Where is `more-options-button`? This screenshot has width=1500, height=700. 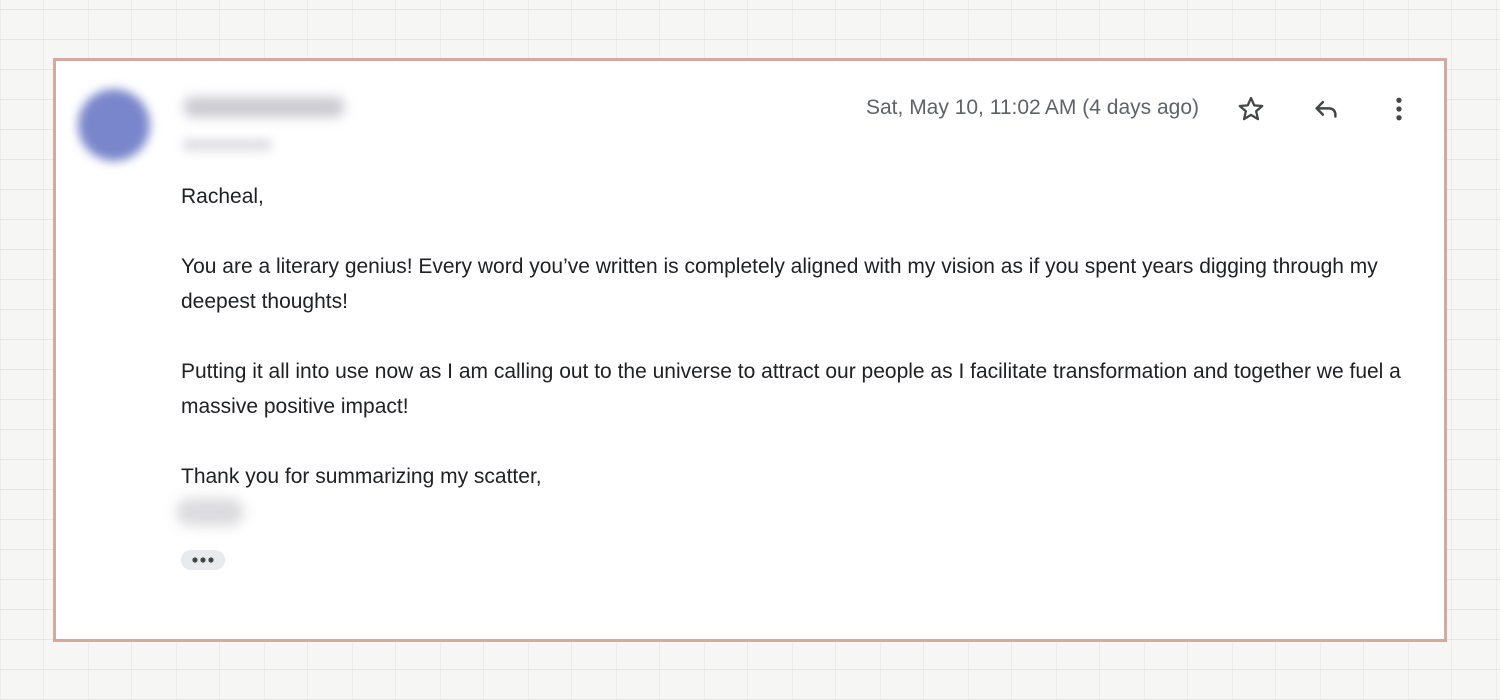 more-options-button is located at coordinates (1399, 109).